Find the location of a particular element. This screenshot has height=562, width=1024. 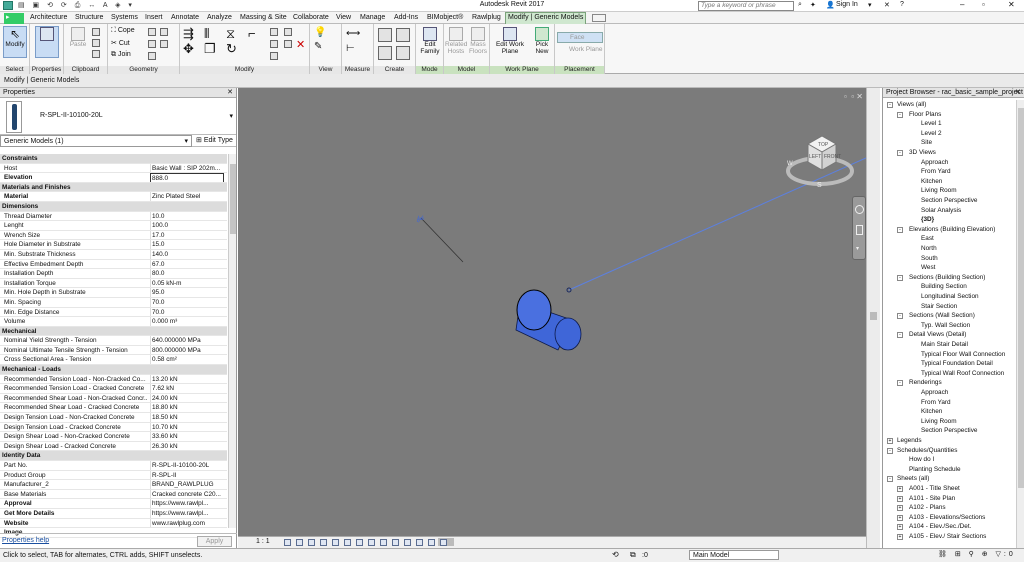

browser-tree-item: How do I is located at coordinates (921, 460).